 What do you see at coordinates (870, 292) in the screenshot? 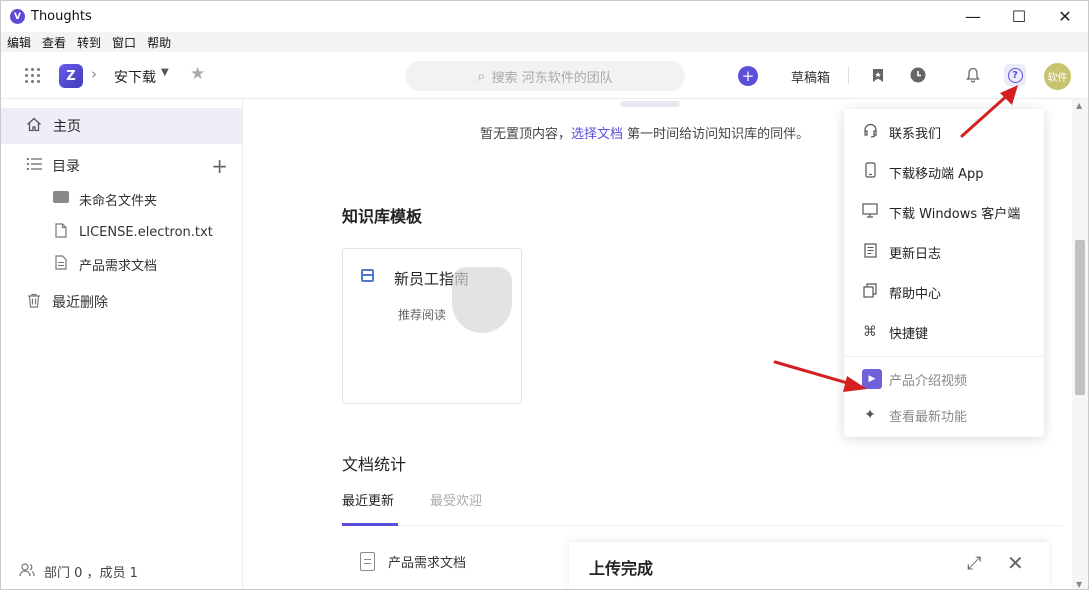
I see `copy-icon` at bounding box center [870, 292].